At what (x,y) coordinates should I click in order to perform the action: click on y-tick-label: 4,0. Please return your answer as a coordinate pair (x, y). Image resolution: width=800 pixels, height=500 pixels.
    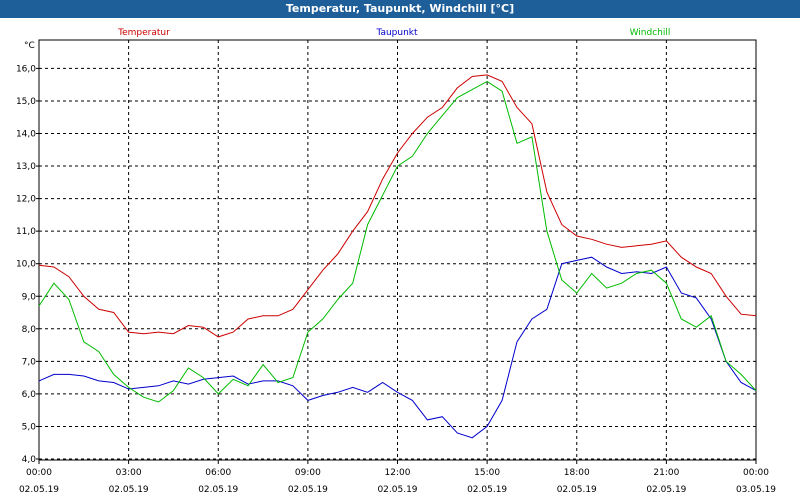
    Looking at the image, I should click on (29, 460).